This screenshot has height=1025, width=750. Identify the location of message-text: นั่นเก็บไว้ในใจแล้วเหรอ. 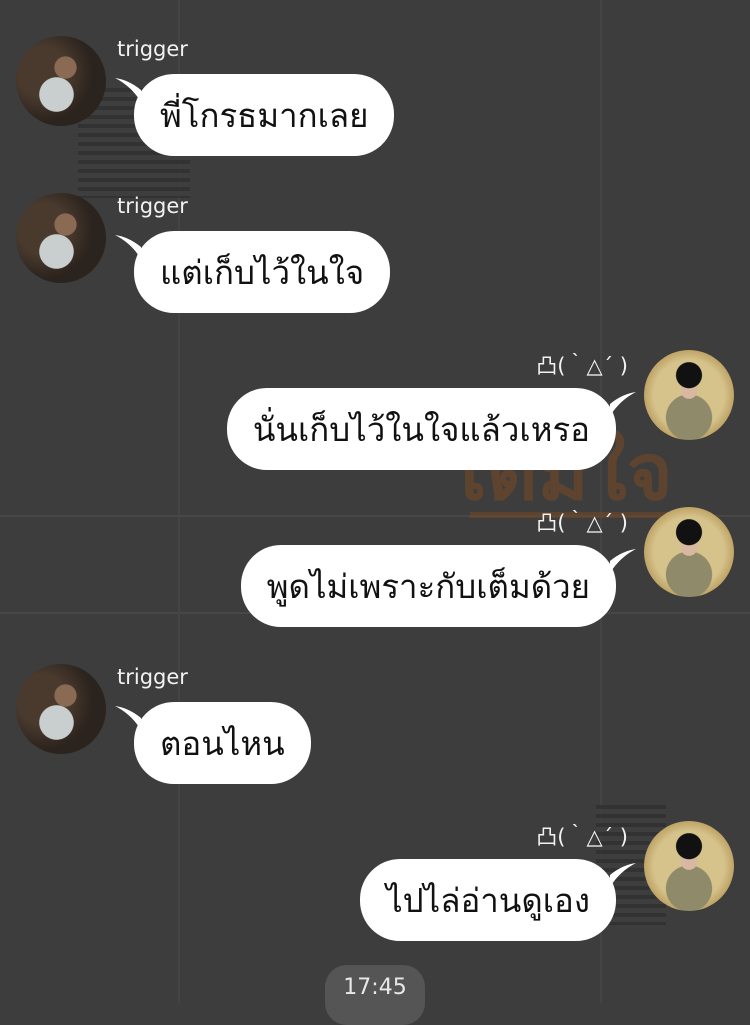
(421, 429).